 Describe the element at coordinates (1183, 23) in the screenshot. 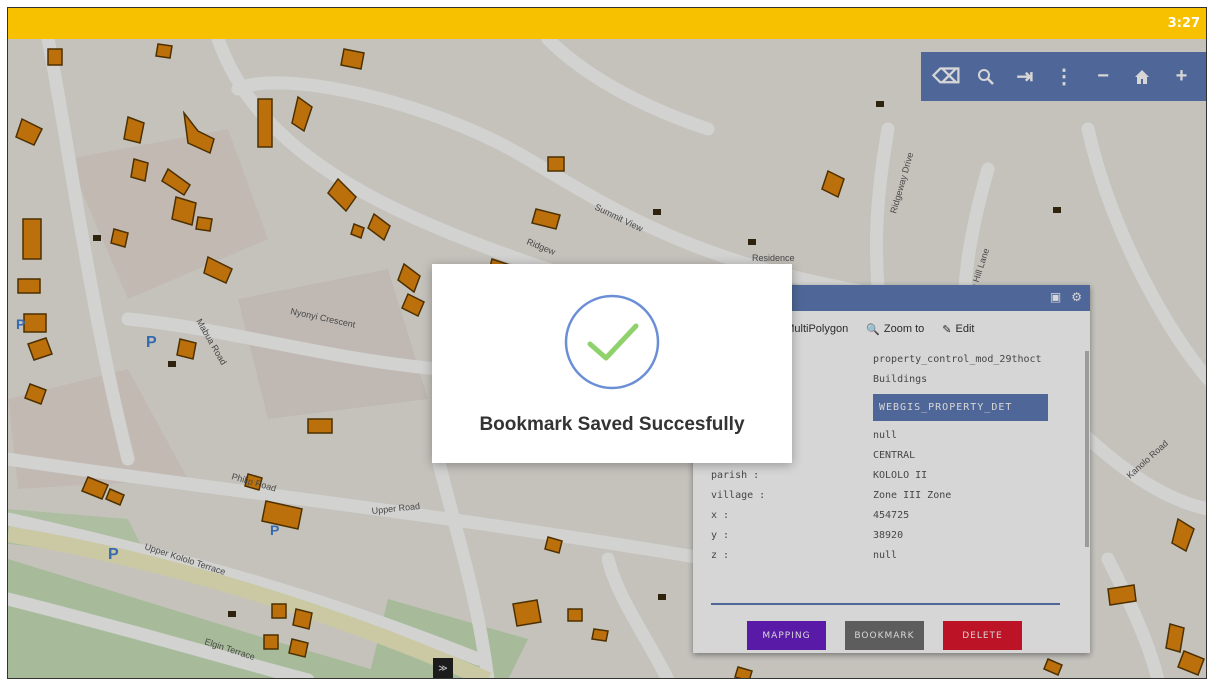

I see `status-time: 3:27` at that location.